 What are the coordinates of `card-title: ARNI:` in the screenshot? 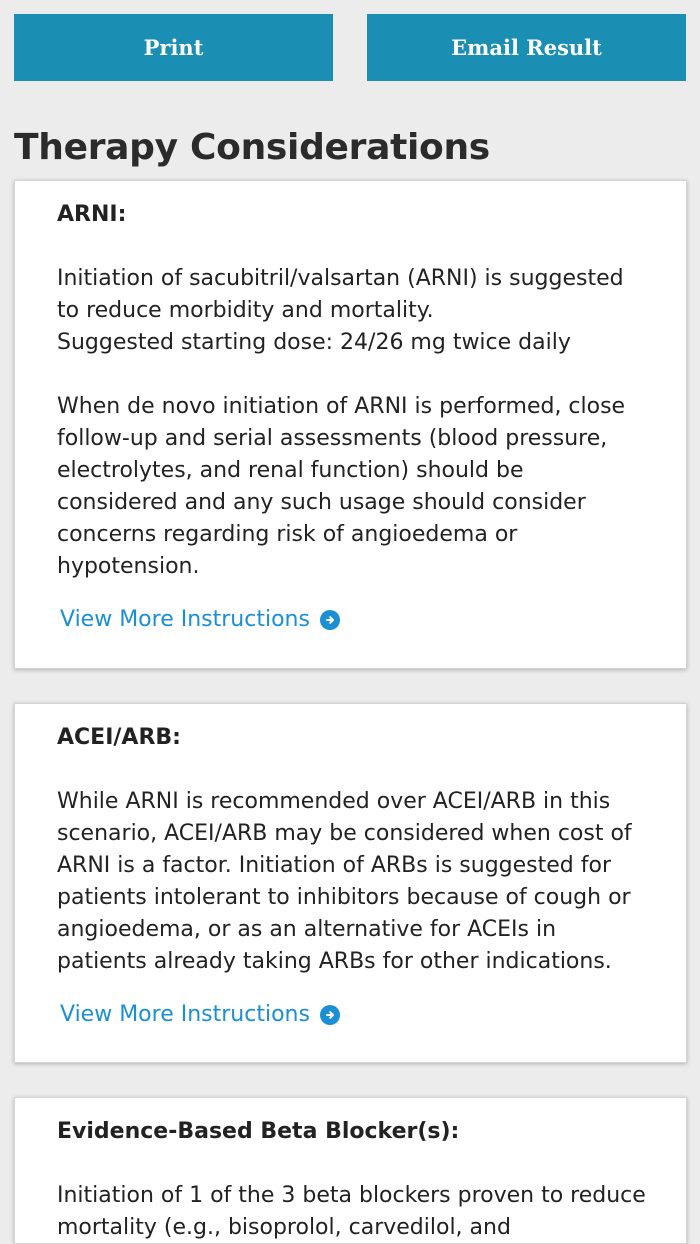 It's located at (92, 214).